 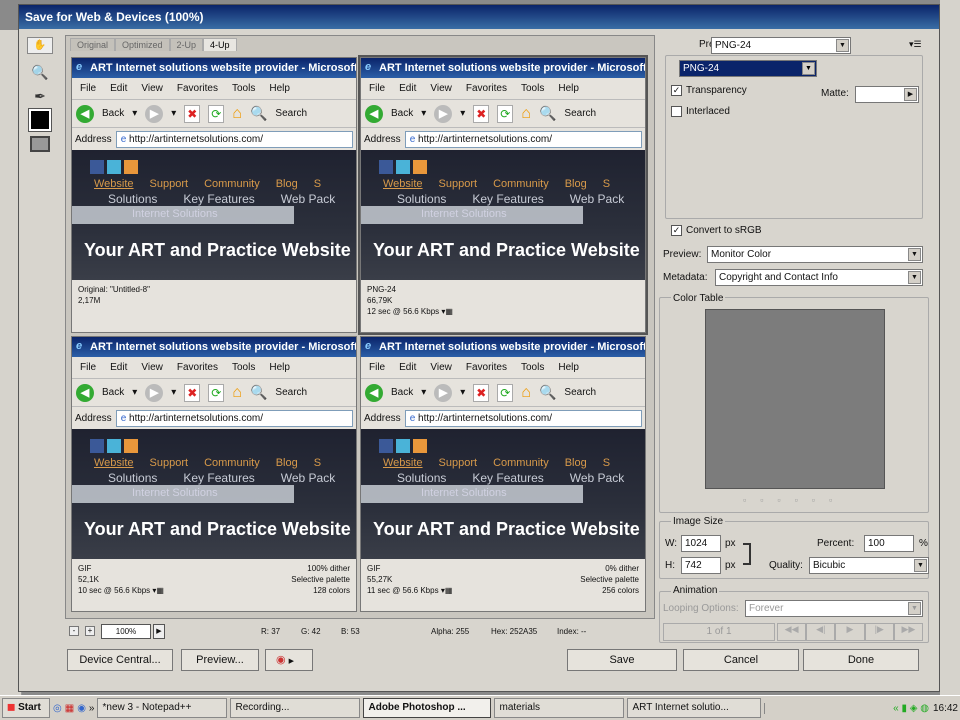 What do you see at coordinates (126, 631) in the screenshot?
I see `zoom-level-field: 100%` at bounding box center [126, 631].